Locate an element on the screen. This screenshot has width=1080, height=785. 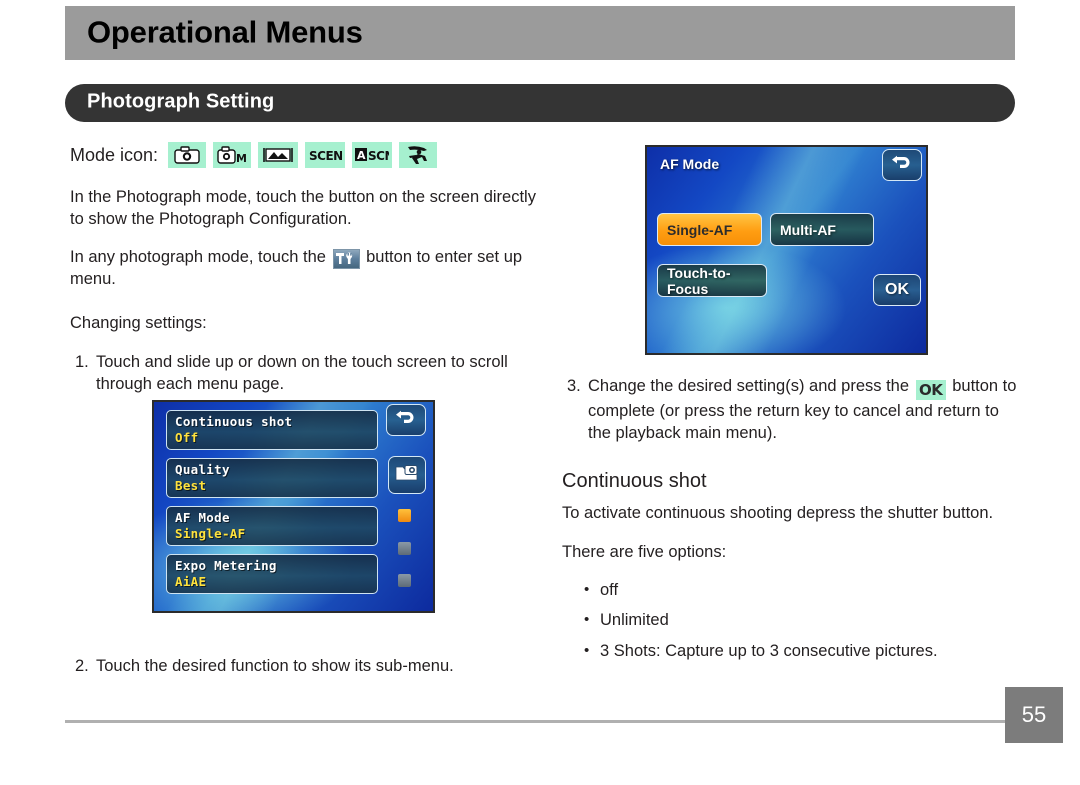
menu-row-quality: Quality Best is located at coordinates (272, 478).